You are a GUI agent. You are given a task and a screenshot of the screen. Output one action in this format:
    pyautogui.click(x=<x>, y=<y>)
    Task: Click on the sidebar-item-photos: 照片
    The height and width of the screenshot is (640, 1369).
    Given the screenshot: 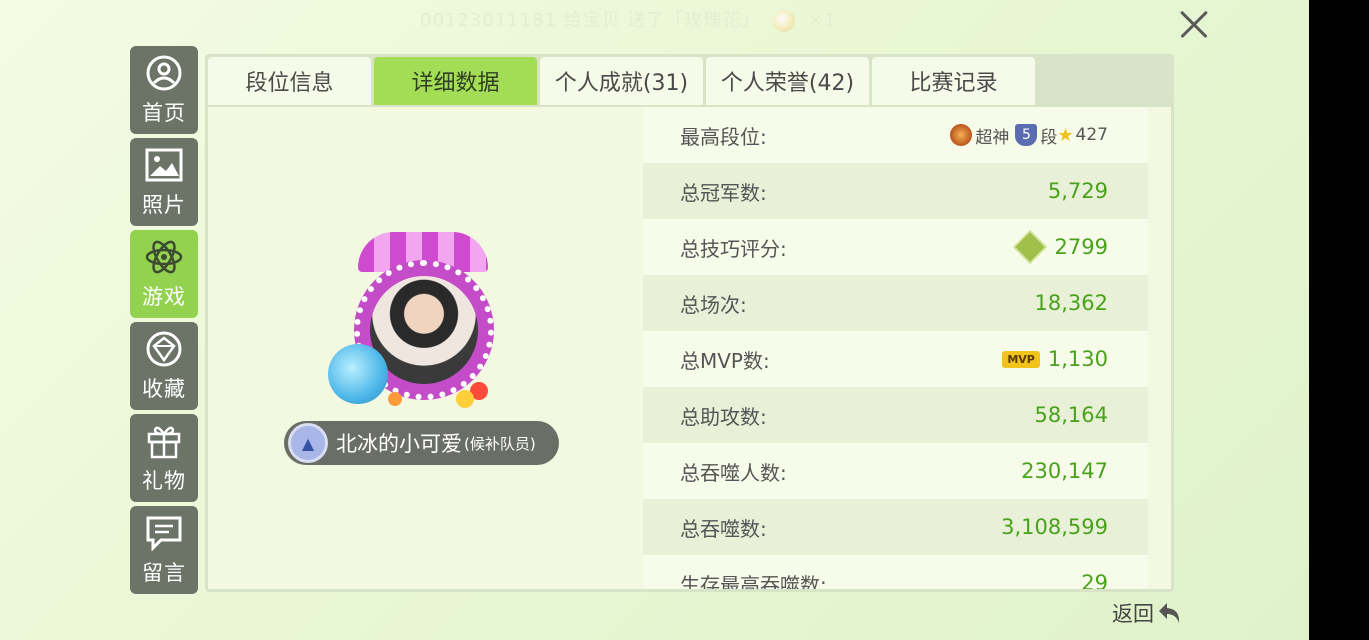 What is the action you would take?
    pyautogui.click(x=164, y=182)
    